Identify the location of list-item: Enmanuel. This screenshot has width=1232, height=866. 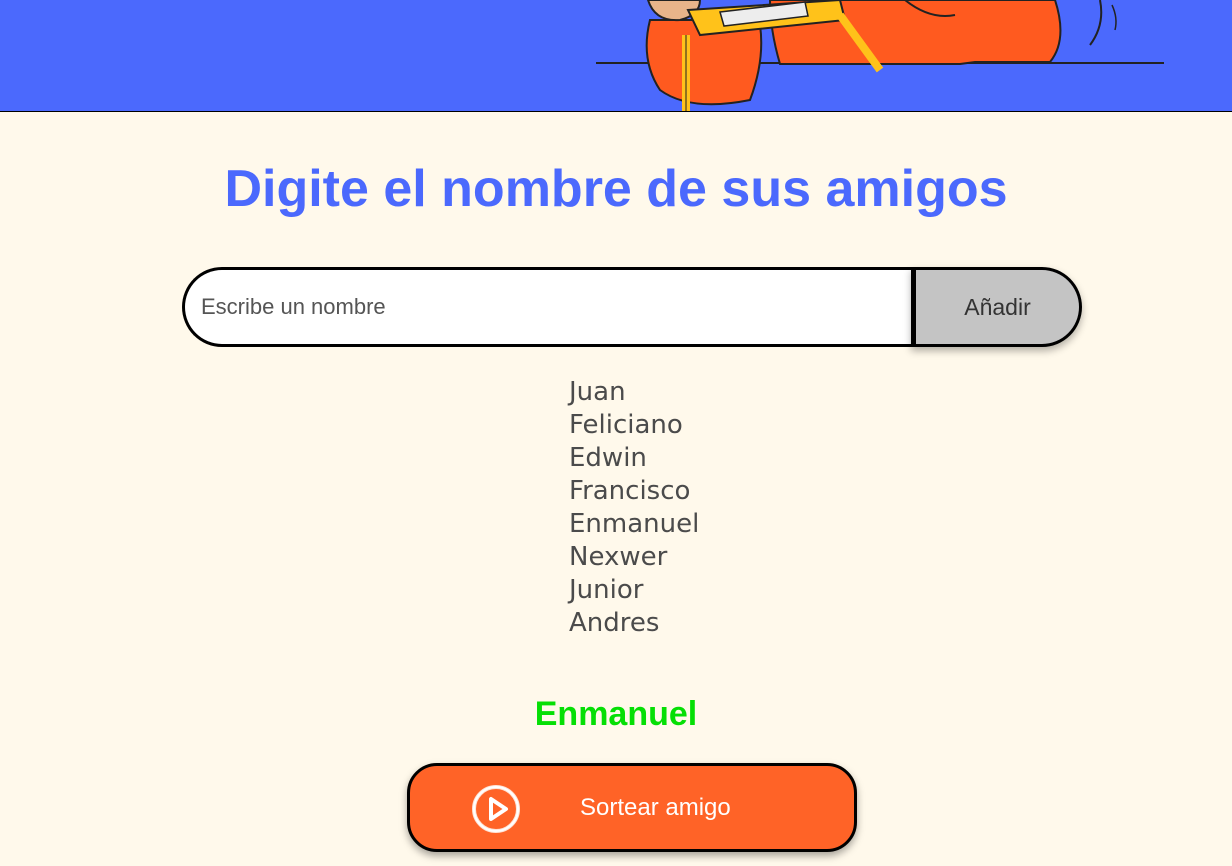
(634, 524).